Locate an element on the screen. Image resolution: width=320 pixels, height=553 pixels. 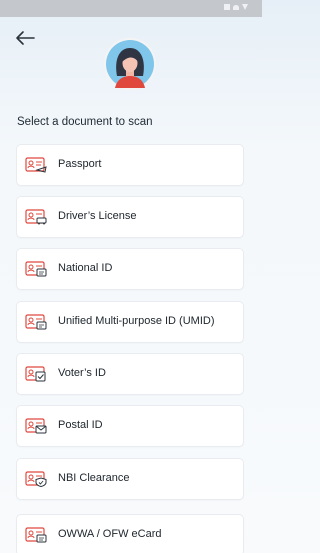
document-label: Voter’s ID is located at coordinates (82, 373).